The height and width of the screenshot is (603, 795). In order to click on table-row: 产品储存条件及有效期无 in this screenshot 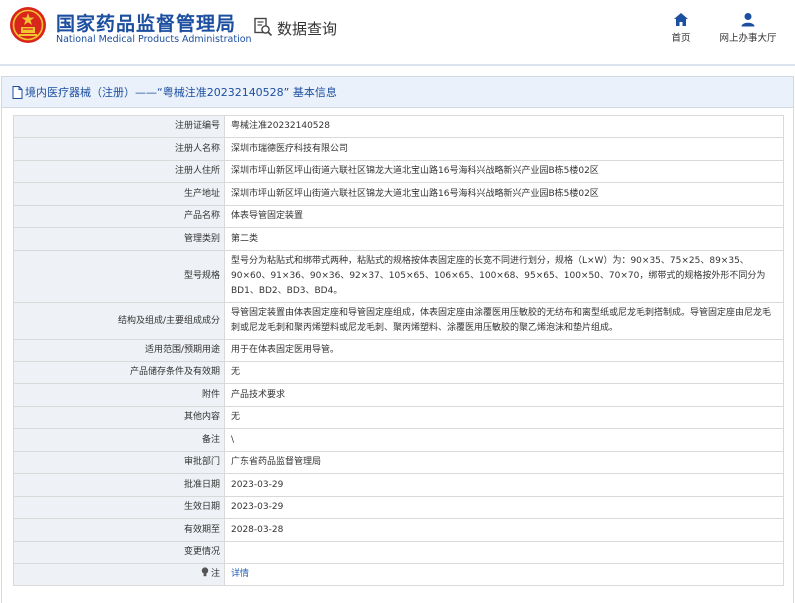, I will do `click(398, 372)`.